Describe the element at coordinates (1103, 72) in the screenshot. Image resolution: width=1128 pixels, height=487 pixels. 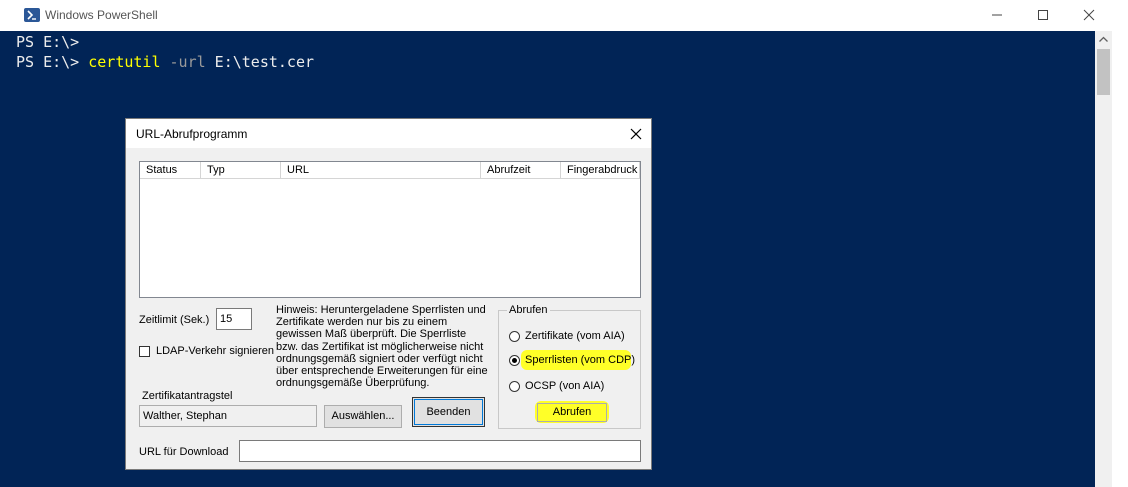
I see `scroll-thumb` at that location.